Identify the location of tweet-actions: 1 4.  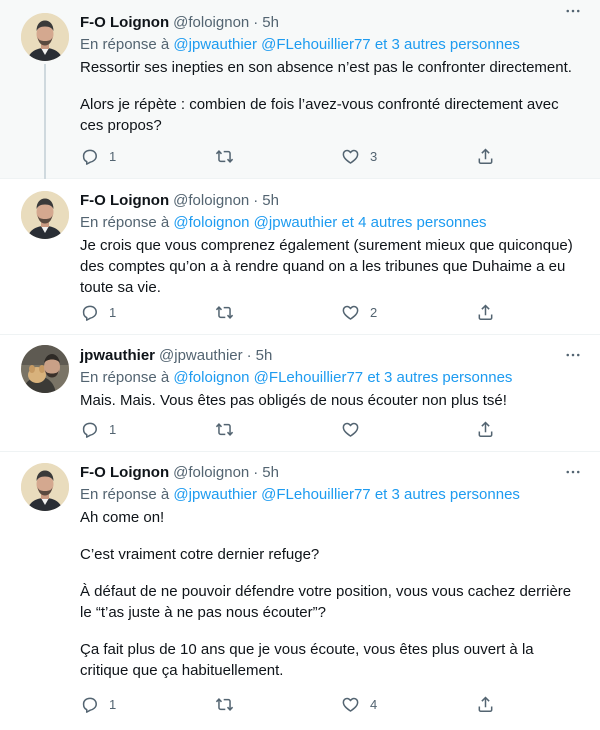
(290, 705).